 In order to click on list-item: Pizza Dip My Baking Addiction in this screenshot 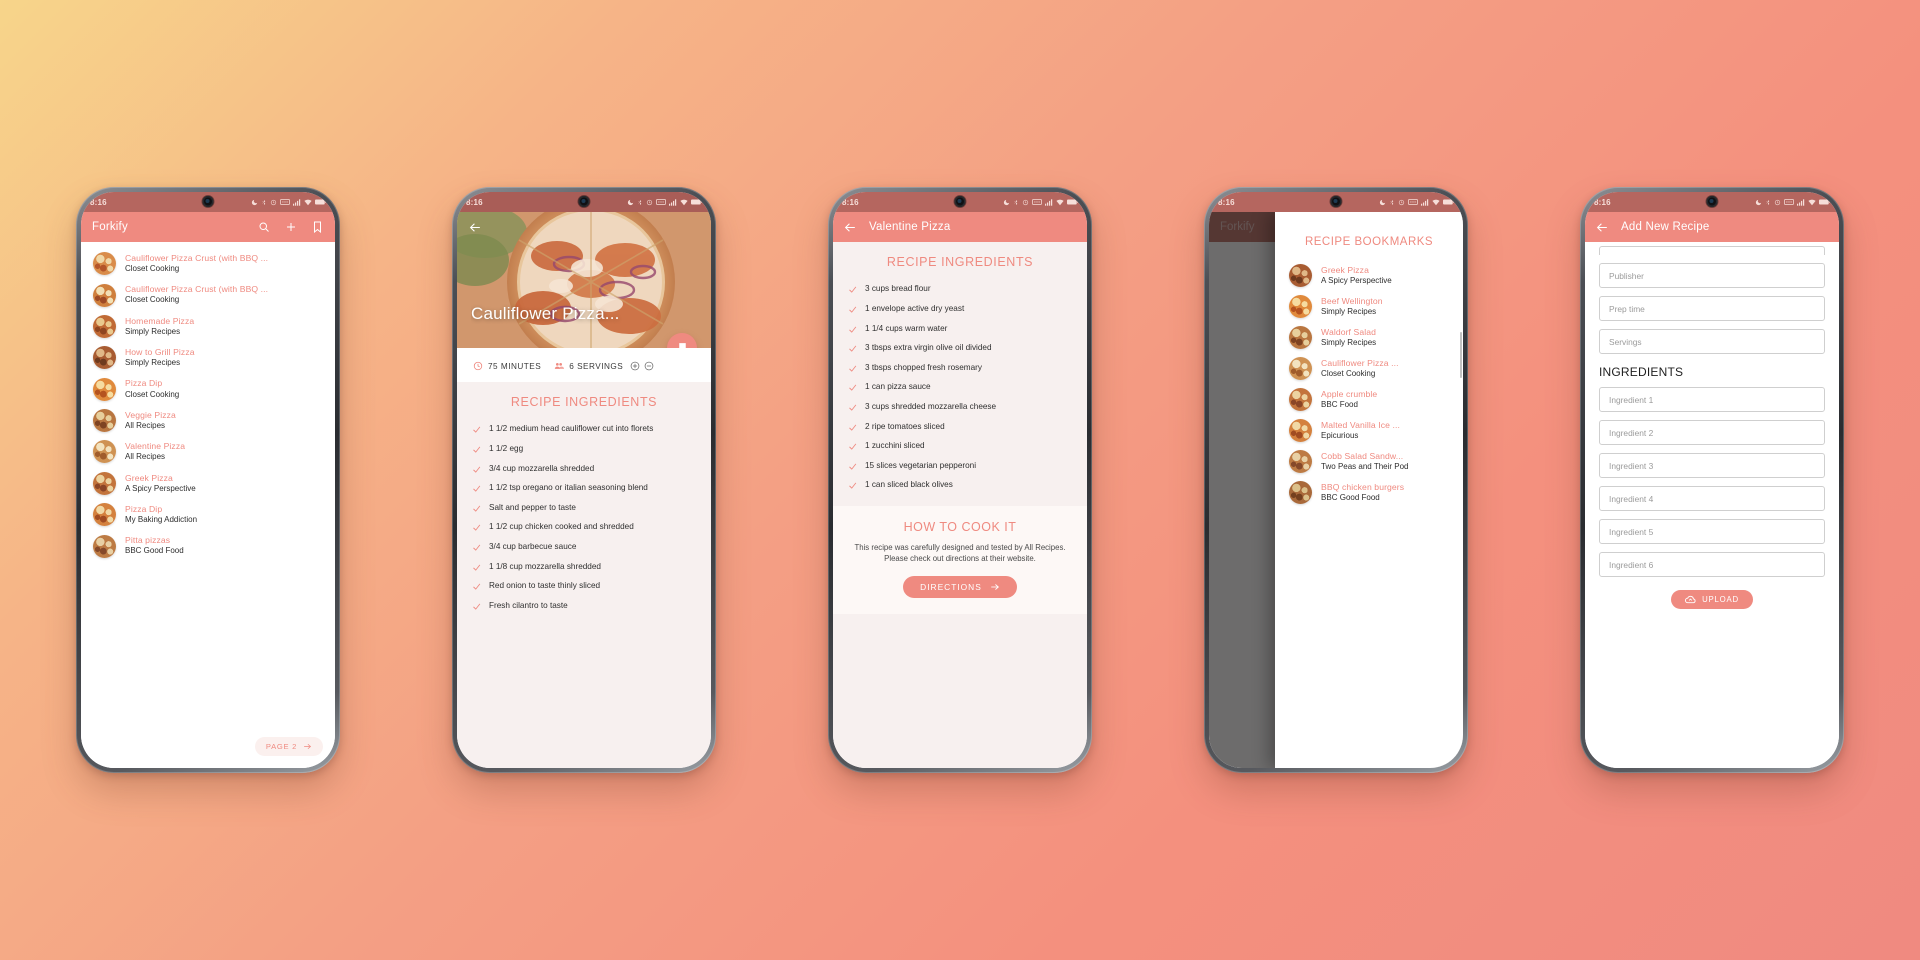, I will do `click(208, 514)`.